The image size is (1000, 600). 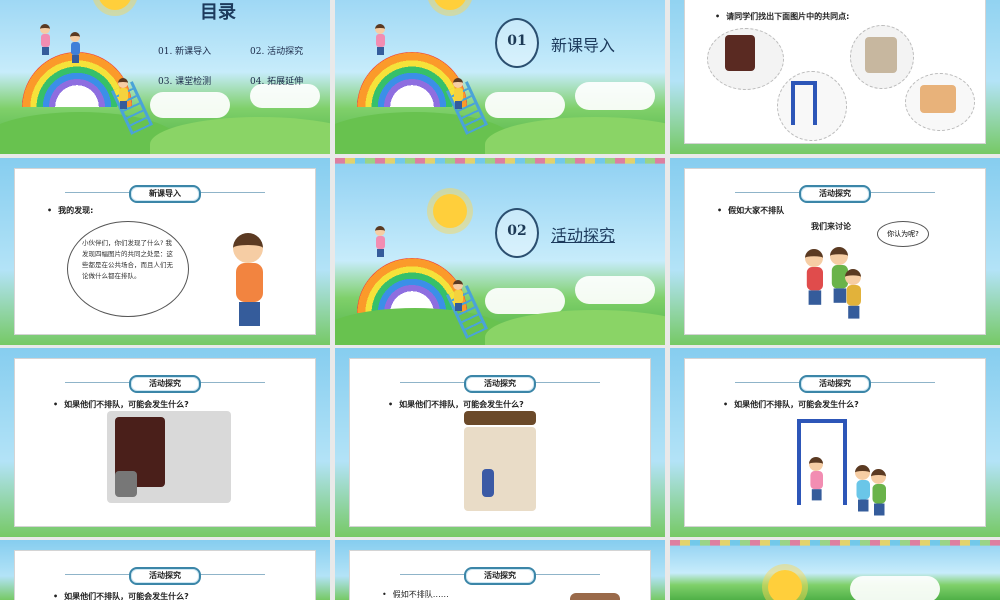 I want to click on slide-thumbnail-6: 活动探究 假如大家不排队 我们来讨论 你认为呢?, so click(x=835, y=251).